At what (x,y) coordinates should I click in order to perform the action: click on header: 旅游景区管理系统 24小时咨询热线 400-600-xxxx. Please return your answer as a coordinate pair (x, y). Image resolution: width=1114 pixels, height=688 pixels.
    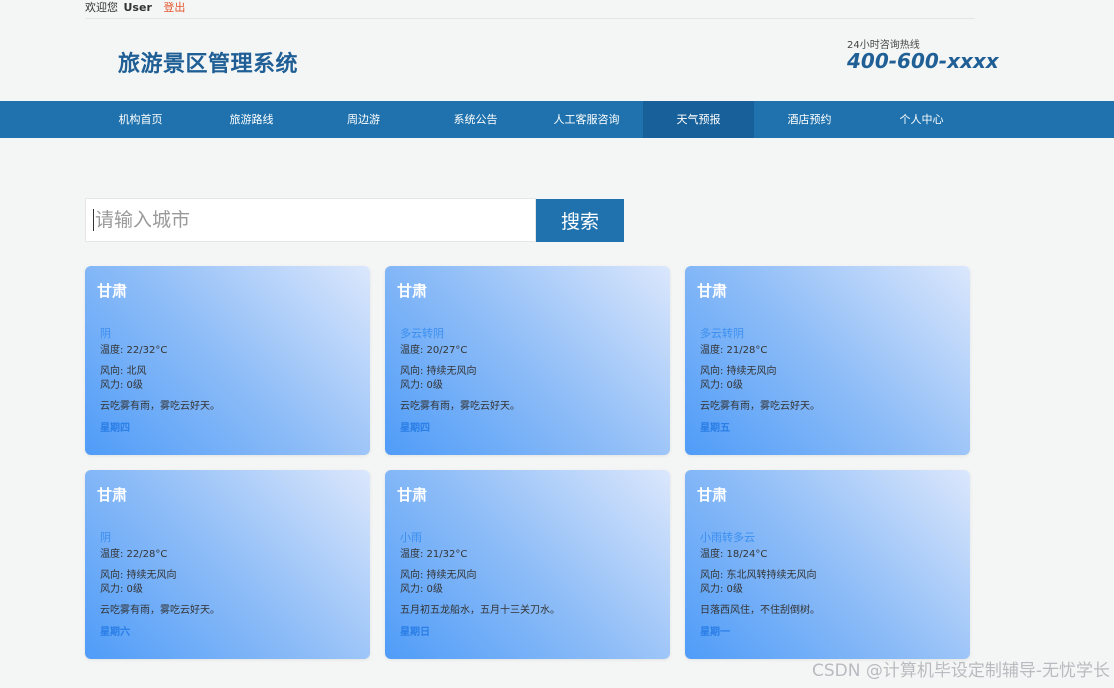
    Looking at the image, I should click on (557, 60).